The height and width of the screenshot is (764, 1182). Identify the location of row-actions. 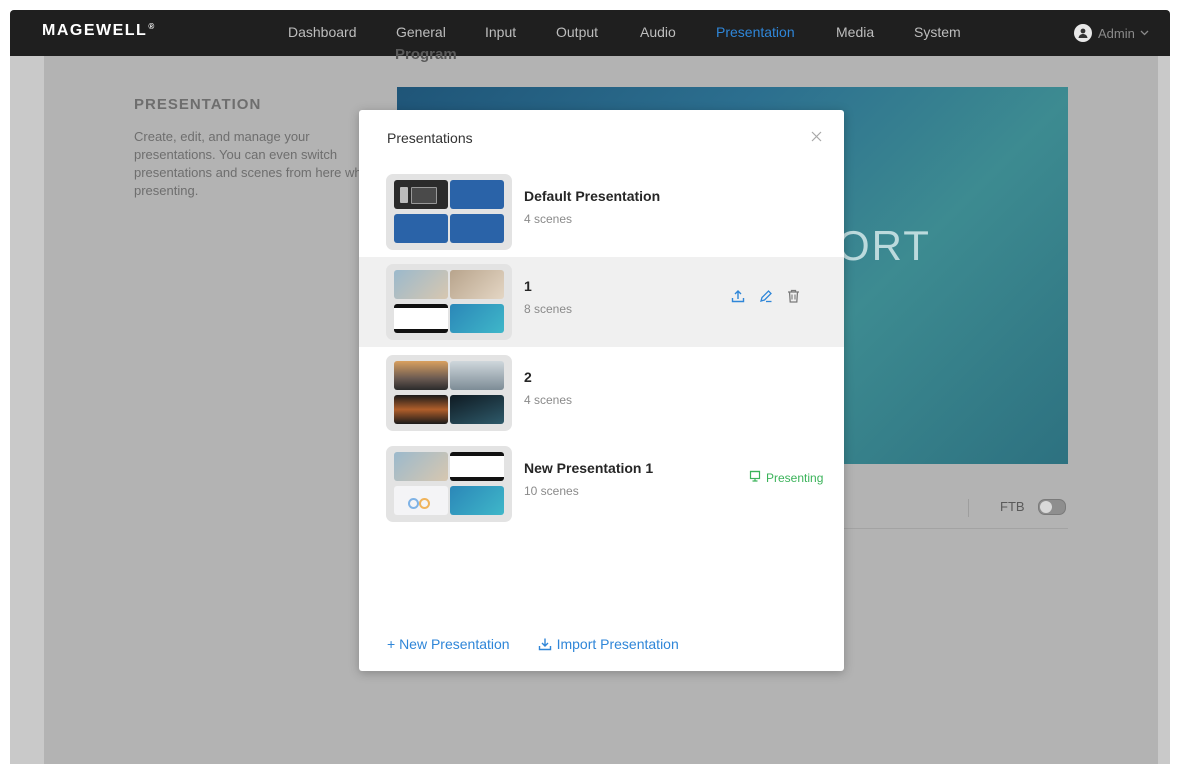
(765, 296).